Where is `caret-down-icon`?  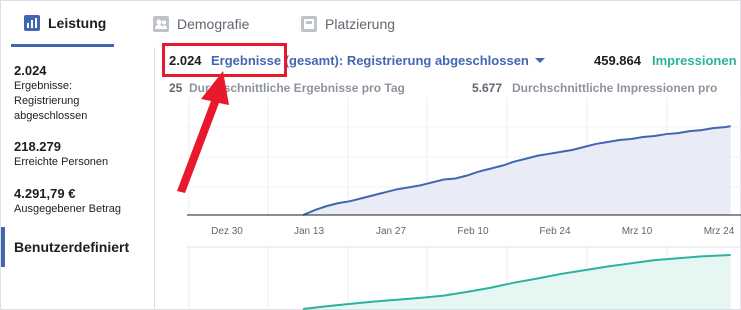 caret-down-icon is located at coordinates (539, 60).